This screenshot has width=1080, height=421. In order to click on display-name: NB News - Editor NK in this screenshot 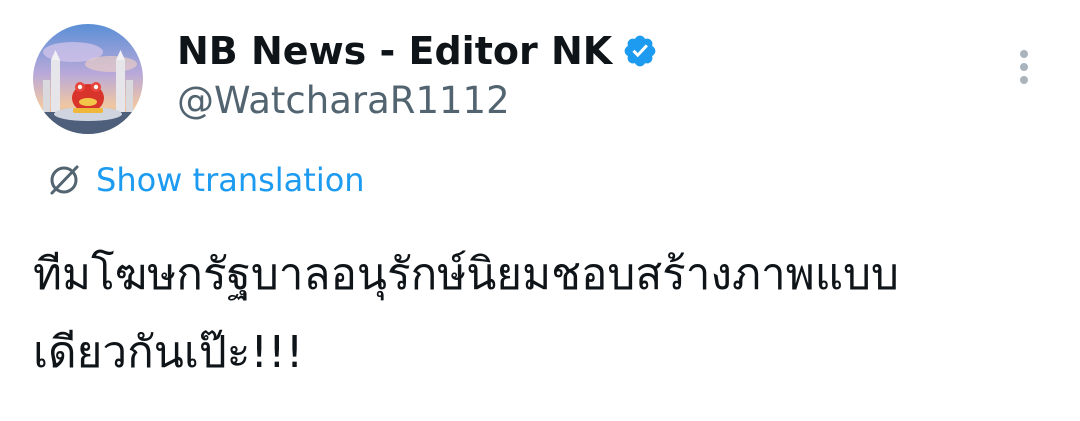, I will do `click(417, 51)`.